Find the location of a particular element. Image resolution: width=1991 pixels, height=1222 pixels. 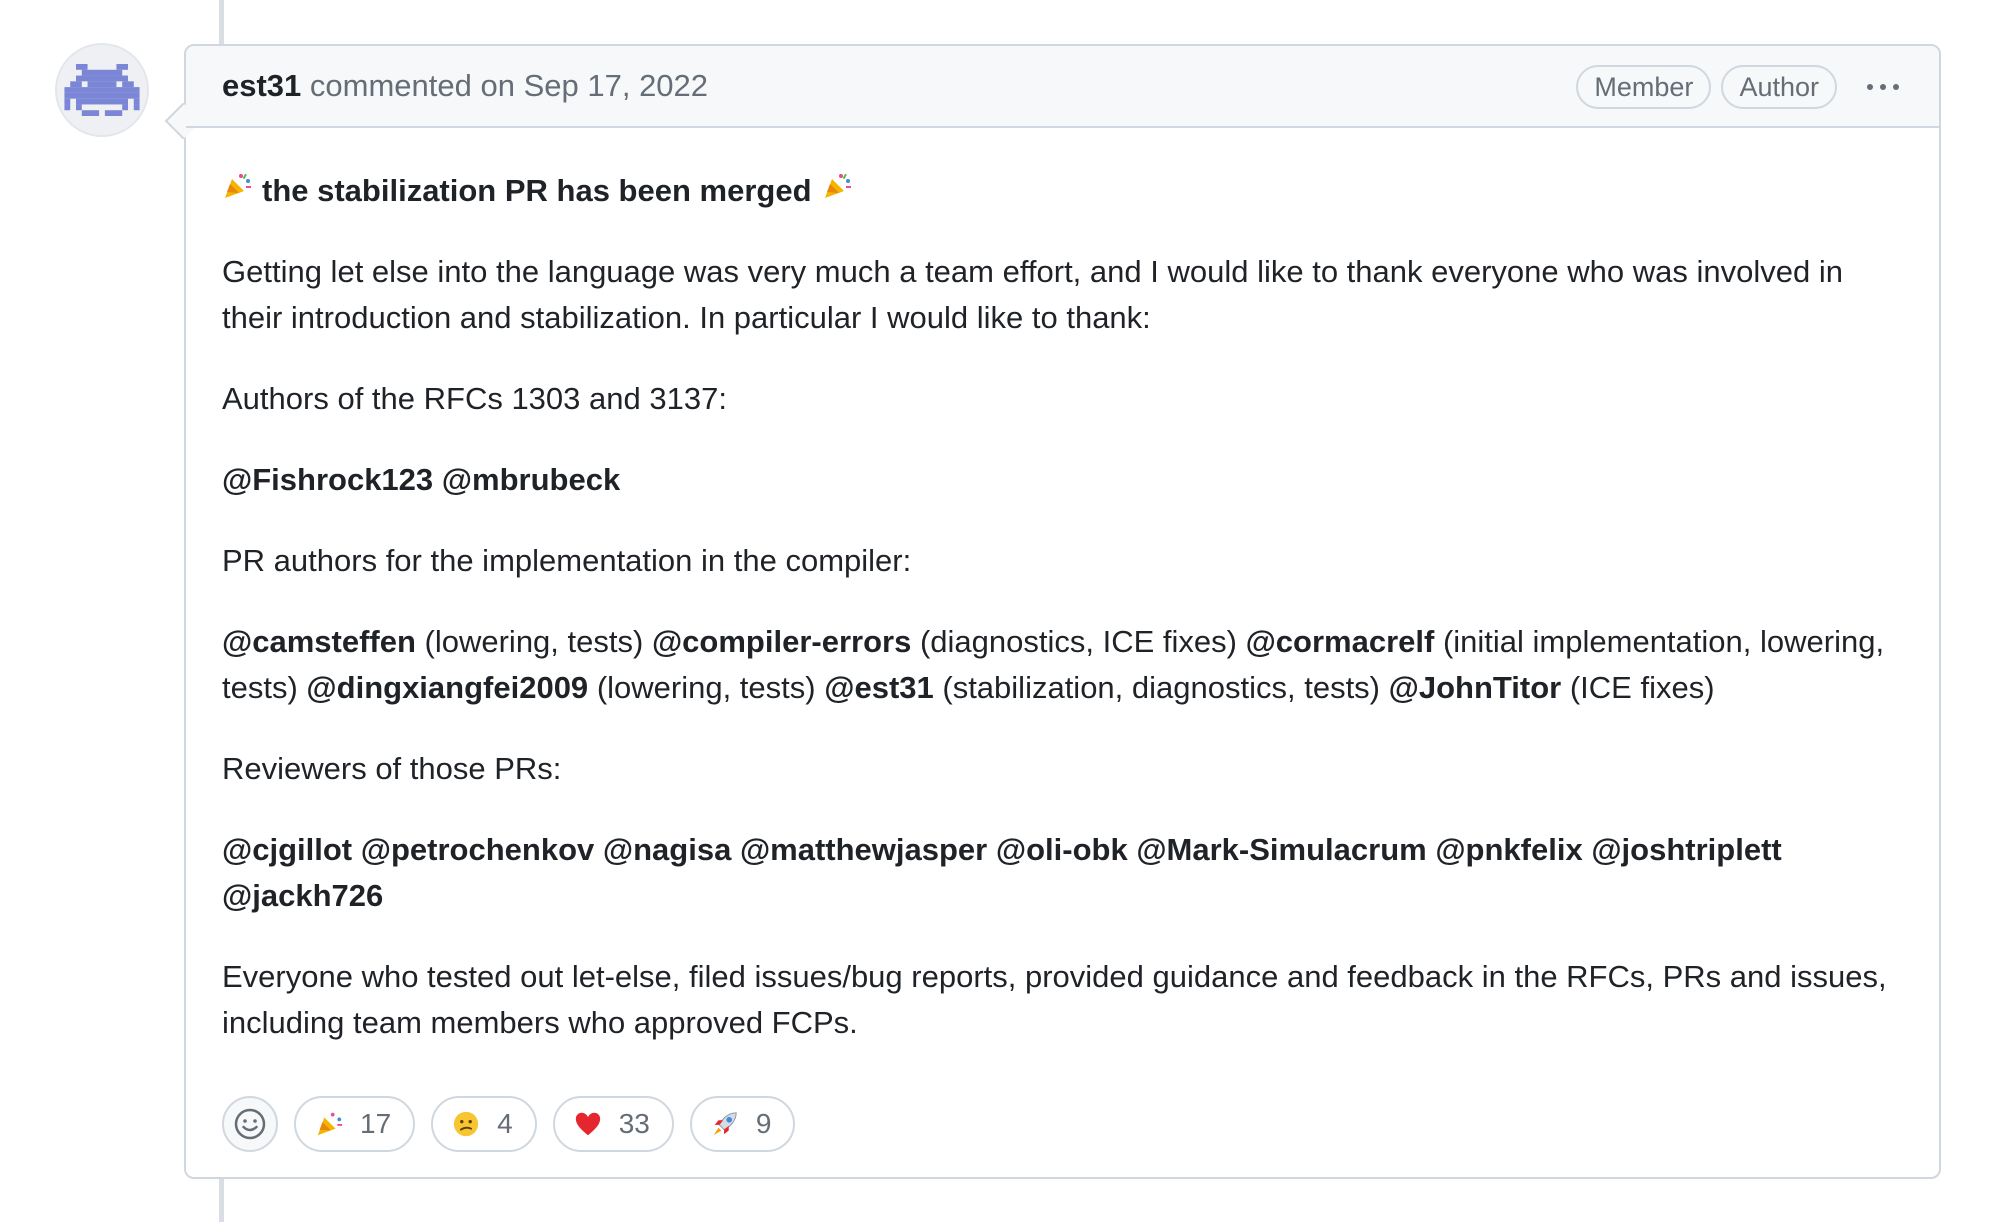

mention-link: @mbrubeck is located at coordinates (531, 479).